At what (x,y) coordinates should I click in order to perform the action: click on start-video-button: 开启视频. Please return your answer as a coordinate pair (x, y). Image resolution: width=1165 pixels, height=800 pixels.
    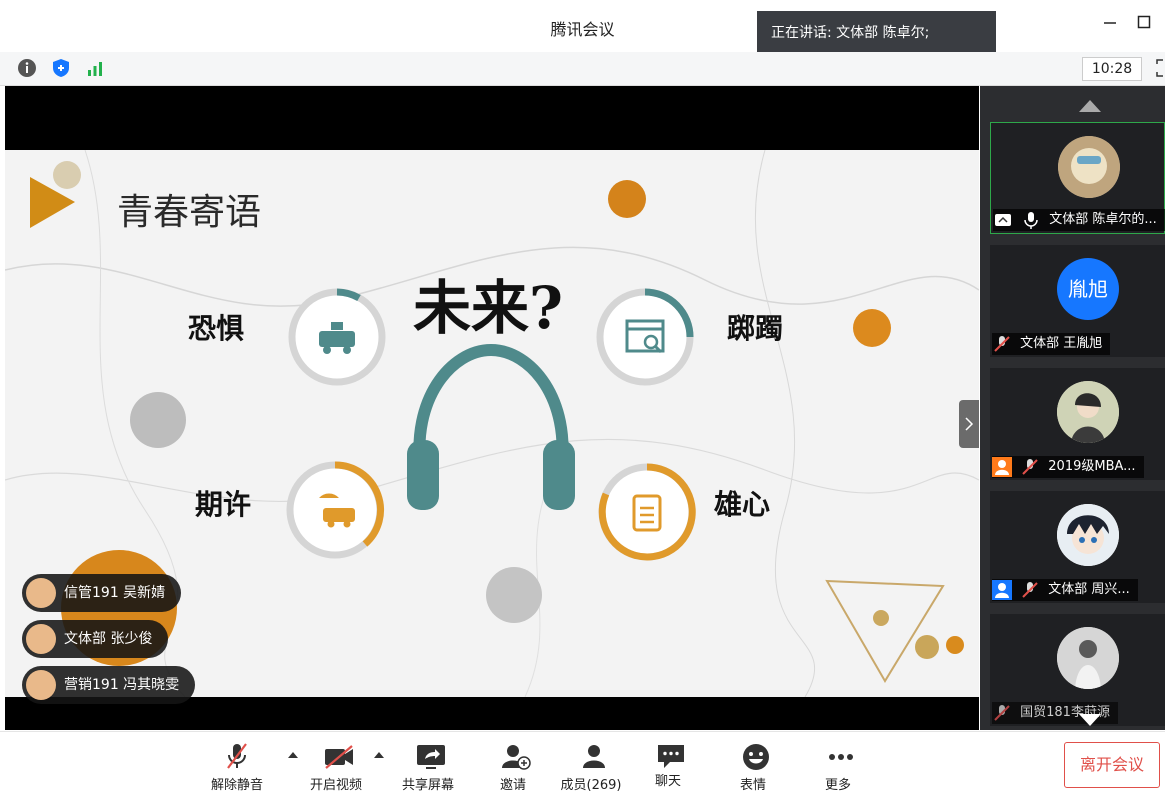
    Looking at the image, I should click on (336, 767).